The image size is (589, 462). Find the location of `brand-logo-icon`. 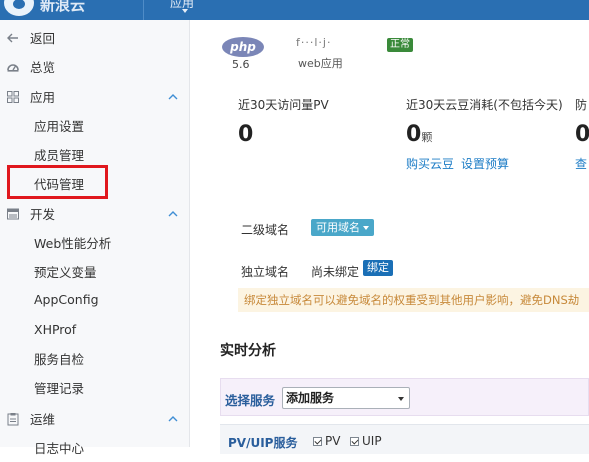

brand-logo-icon is located at coordinates (19, 8).